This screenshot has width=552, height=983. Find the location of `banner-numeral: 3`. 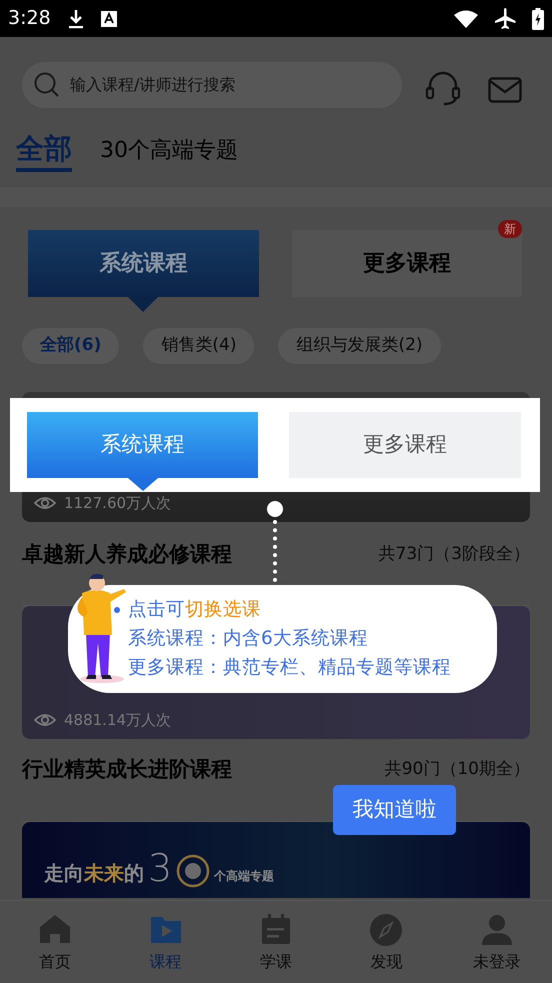

banner-numeral: 3 is located at coordinates (160, 868).